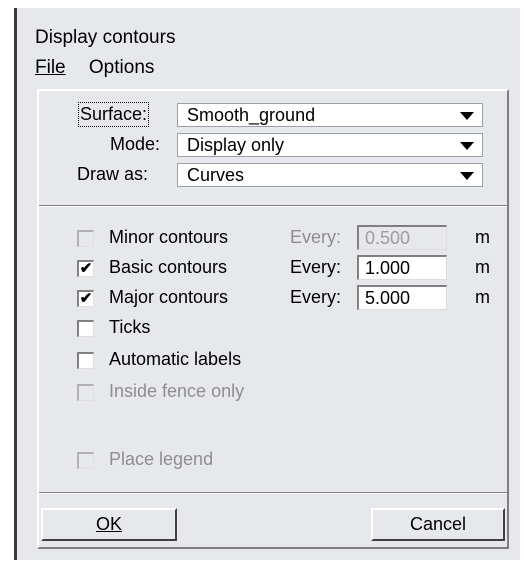 The width and height of the screenshot is (524, 562). What do you see at coordinates (105, 37) in the screenshot?
I see `window-title: Display contours` at bounding box center [105, 37].